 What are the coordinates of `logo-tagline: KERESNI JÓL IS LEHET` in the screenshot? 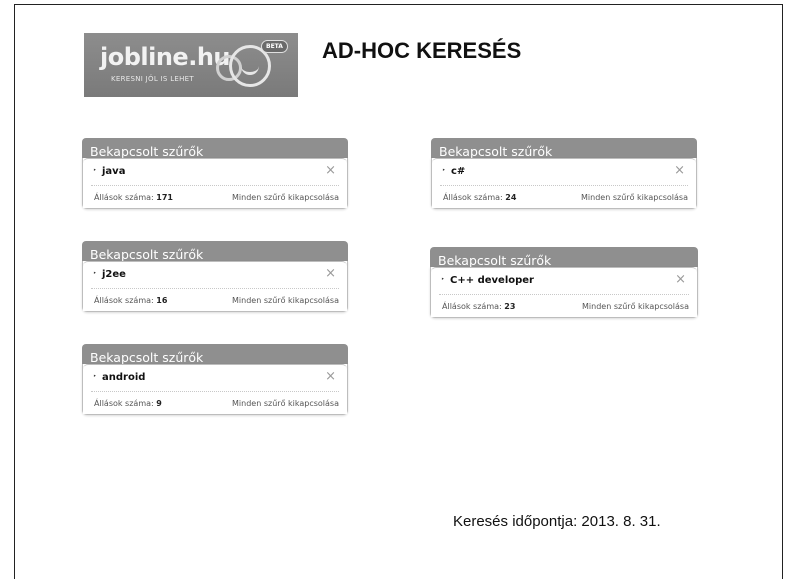 It's located at (152, 79).